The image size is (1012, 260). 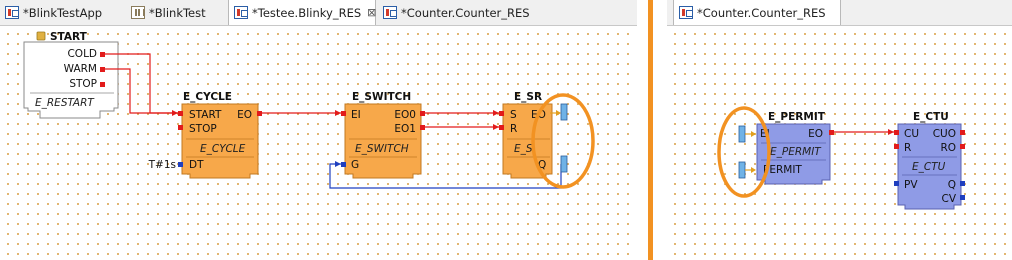 What do you see at coordinates (382, 149) in the screenshot?
I see `e-switch-type: E_SWITCH` at bounding box center [382, 149].